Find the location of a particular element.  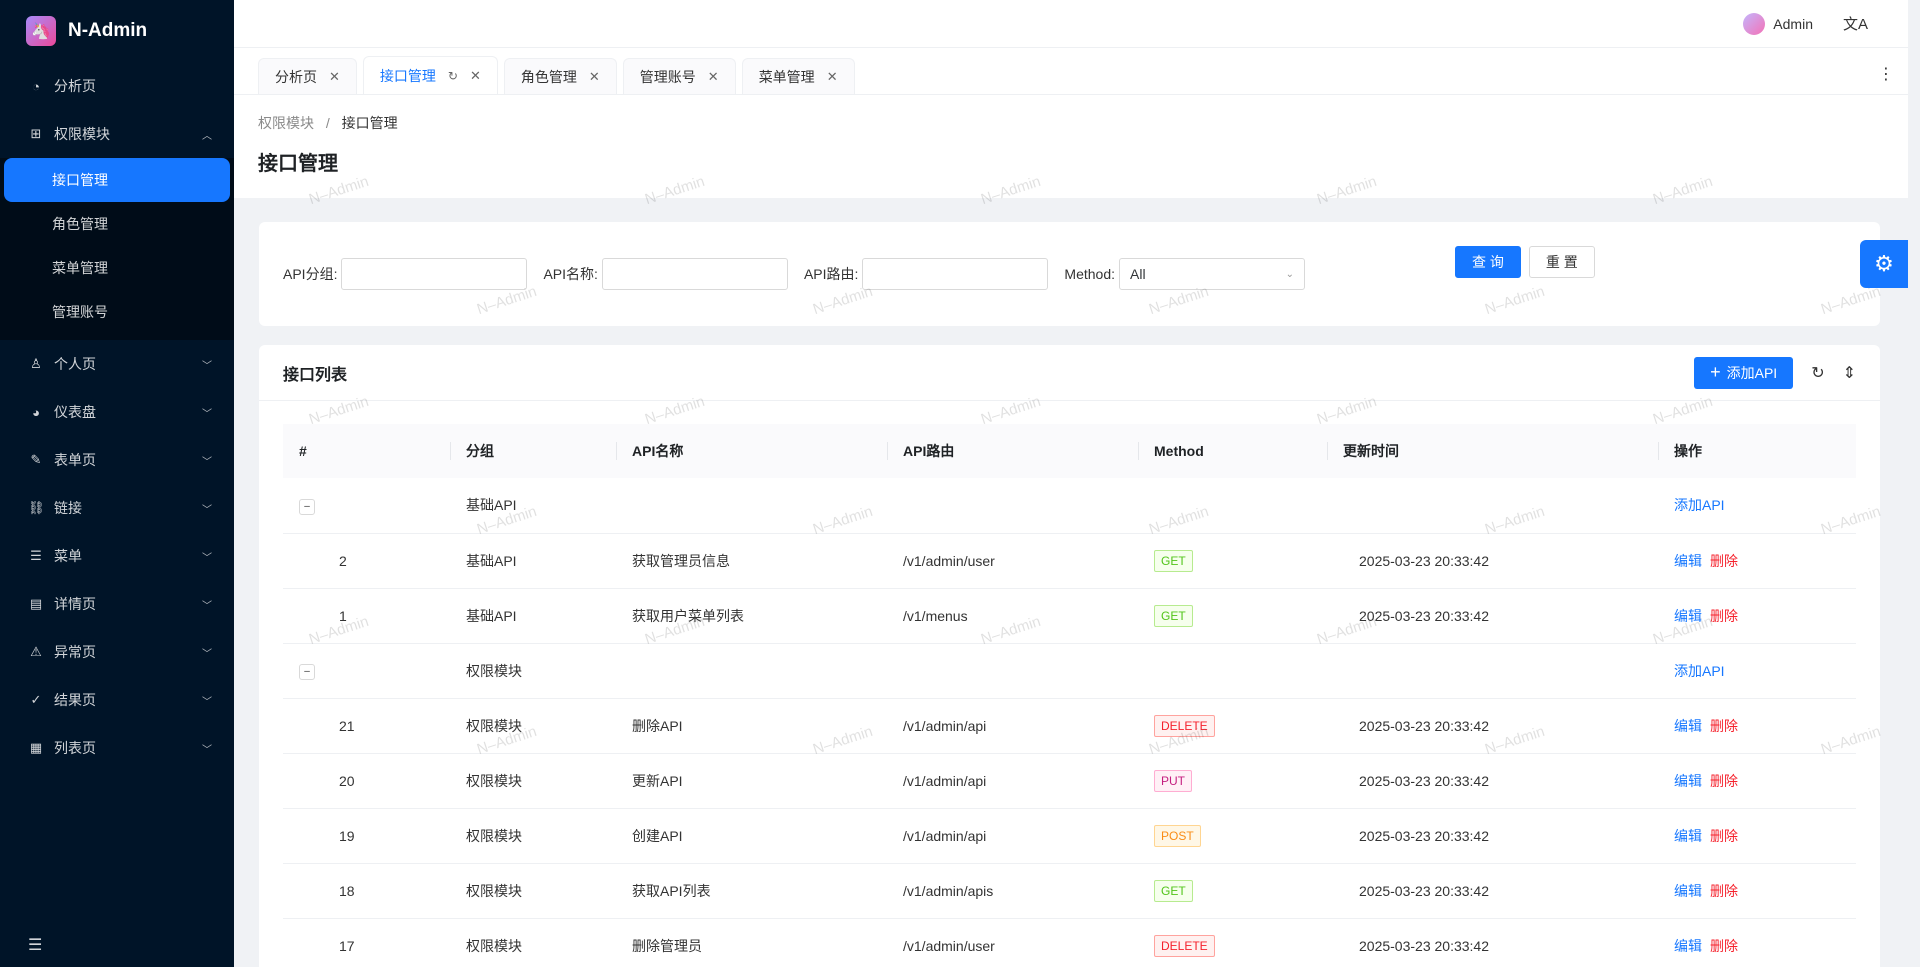

table-icon: ▦ is located at coordinates (36, 747).